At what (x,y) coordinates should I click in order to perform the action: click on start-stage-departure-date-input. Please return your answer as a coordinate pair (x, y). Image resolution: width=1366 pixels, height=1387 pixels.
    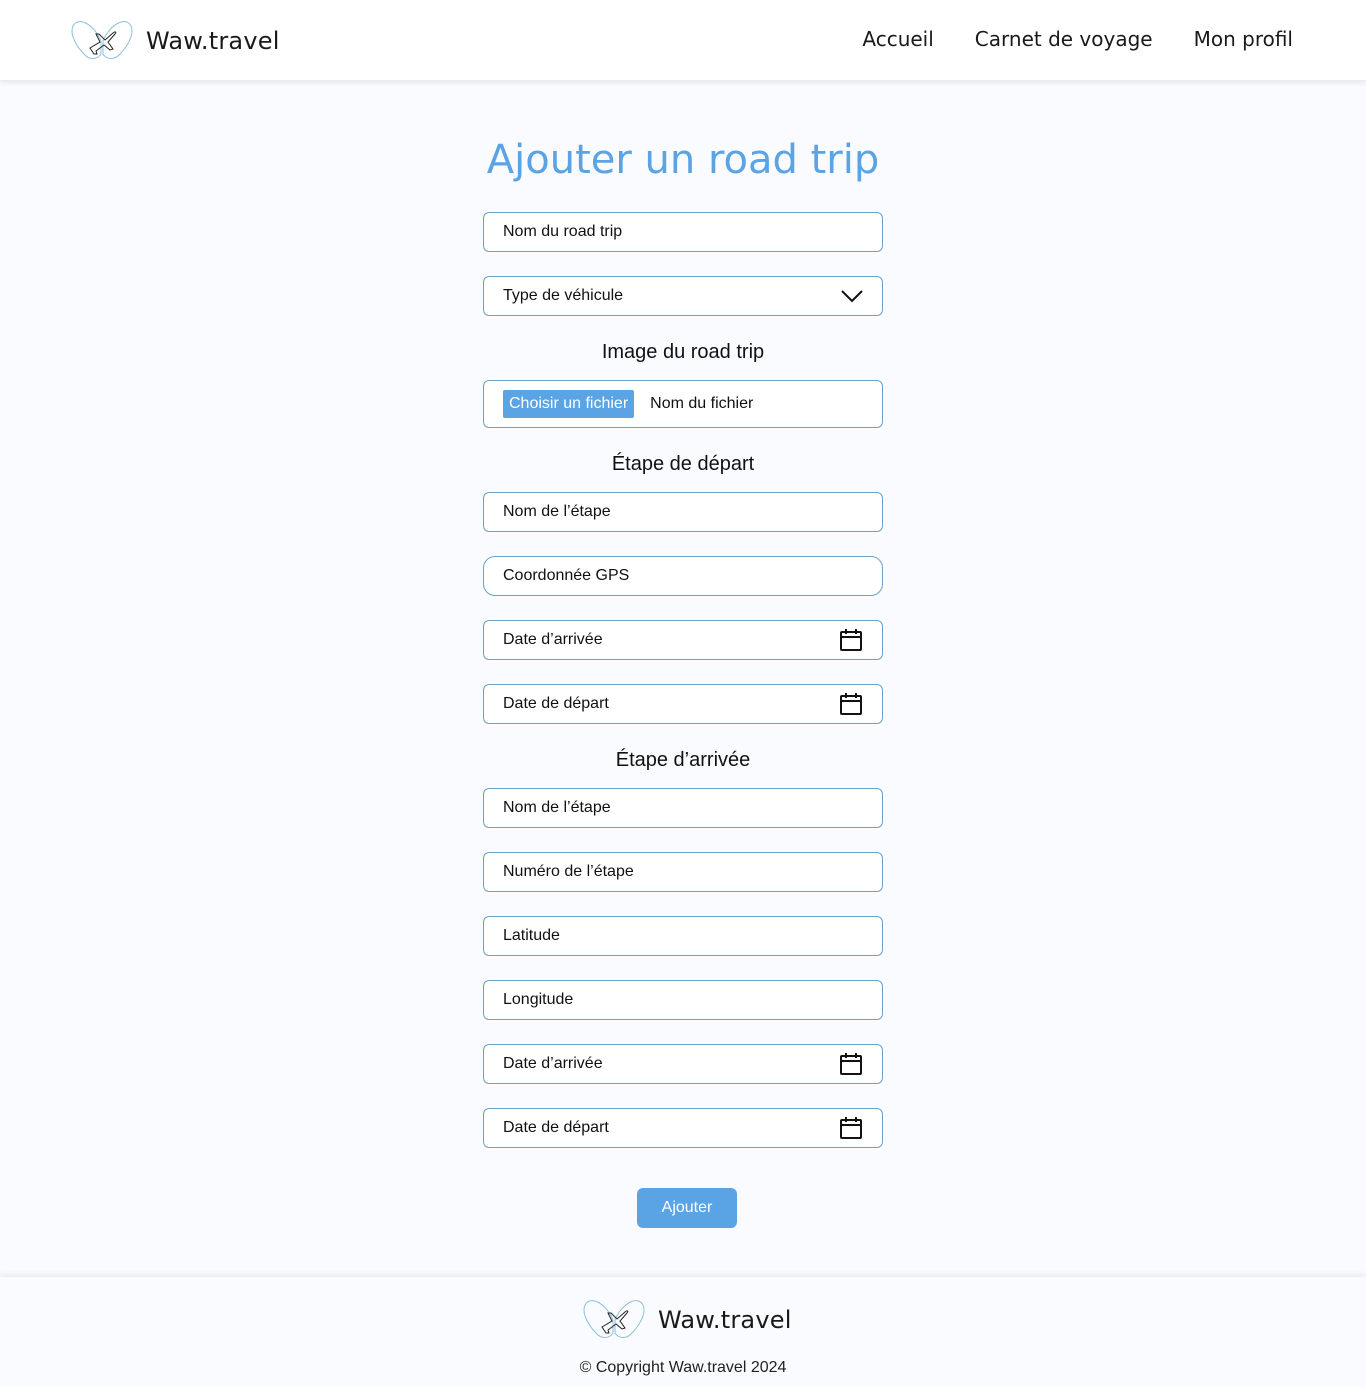
    Looking at the image, I should click on (671, 704).